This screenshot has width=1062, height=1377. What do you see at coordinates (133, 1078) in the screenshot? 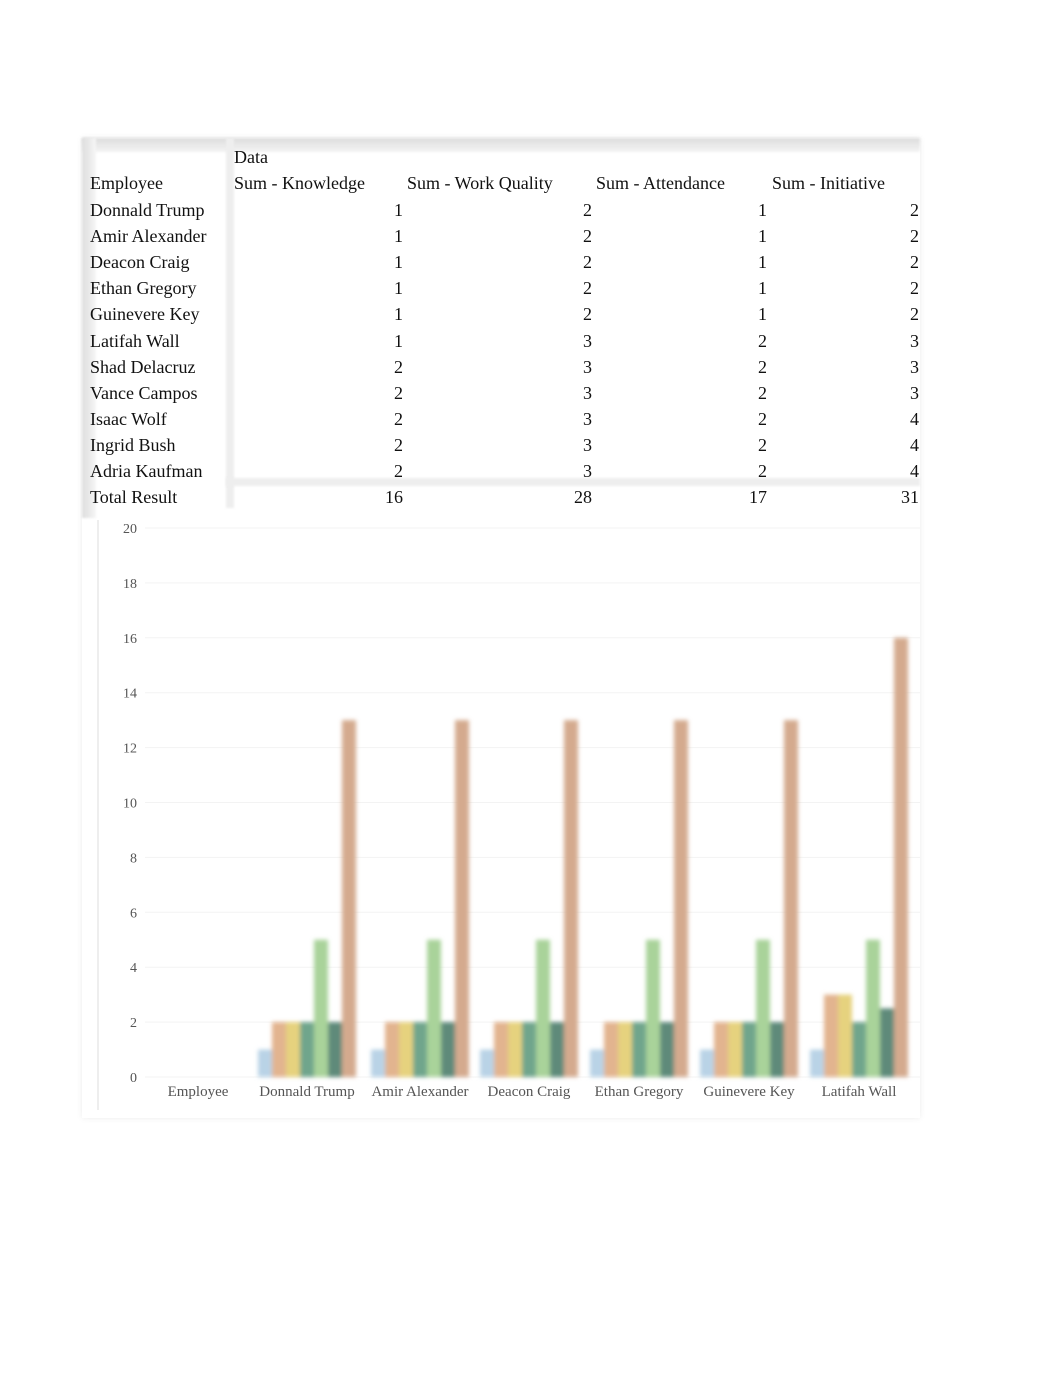
I see `y-tick-label: 0` at bounding box center [133, 1078].